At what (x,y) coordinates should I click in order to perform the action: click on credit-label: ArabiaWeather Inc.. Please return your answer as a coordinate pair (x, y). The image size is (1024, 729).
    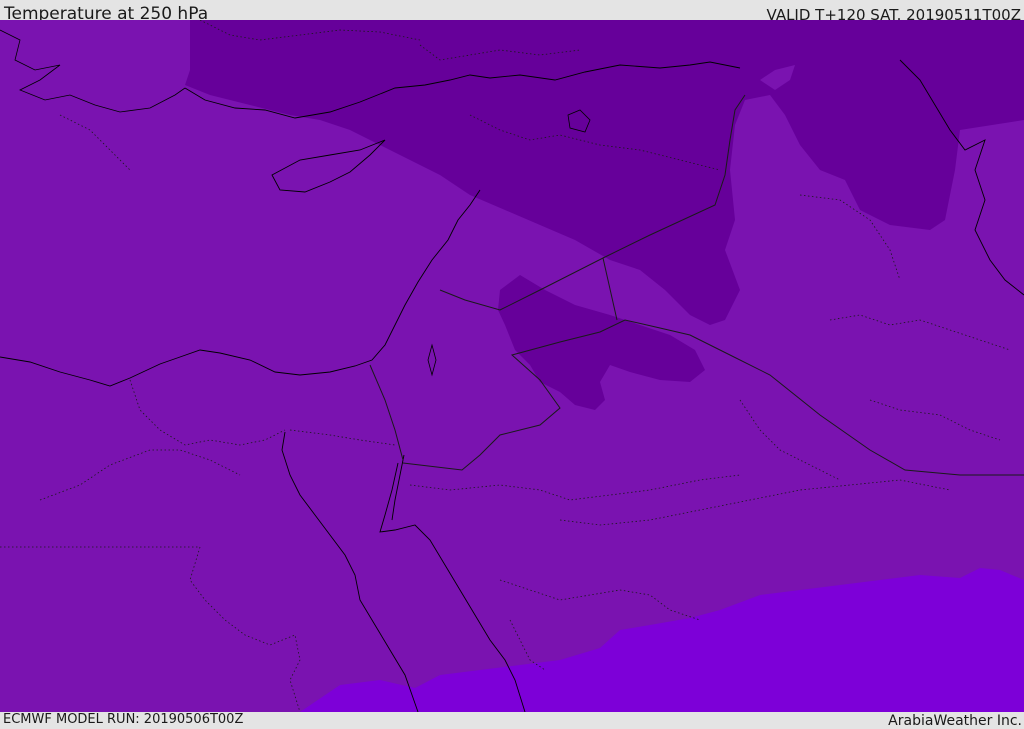
    Looking at the image, I should click on (955, 721).